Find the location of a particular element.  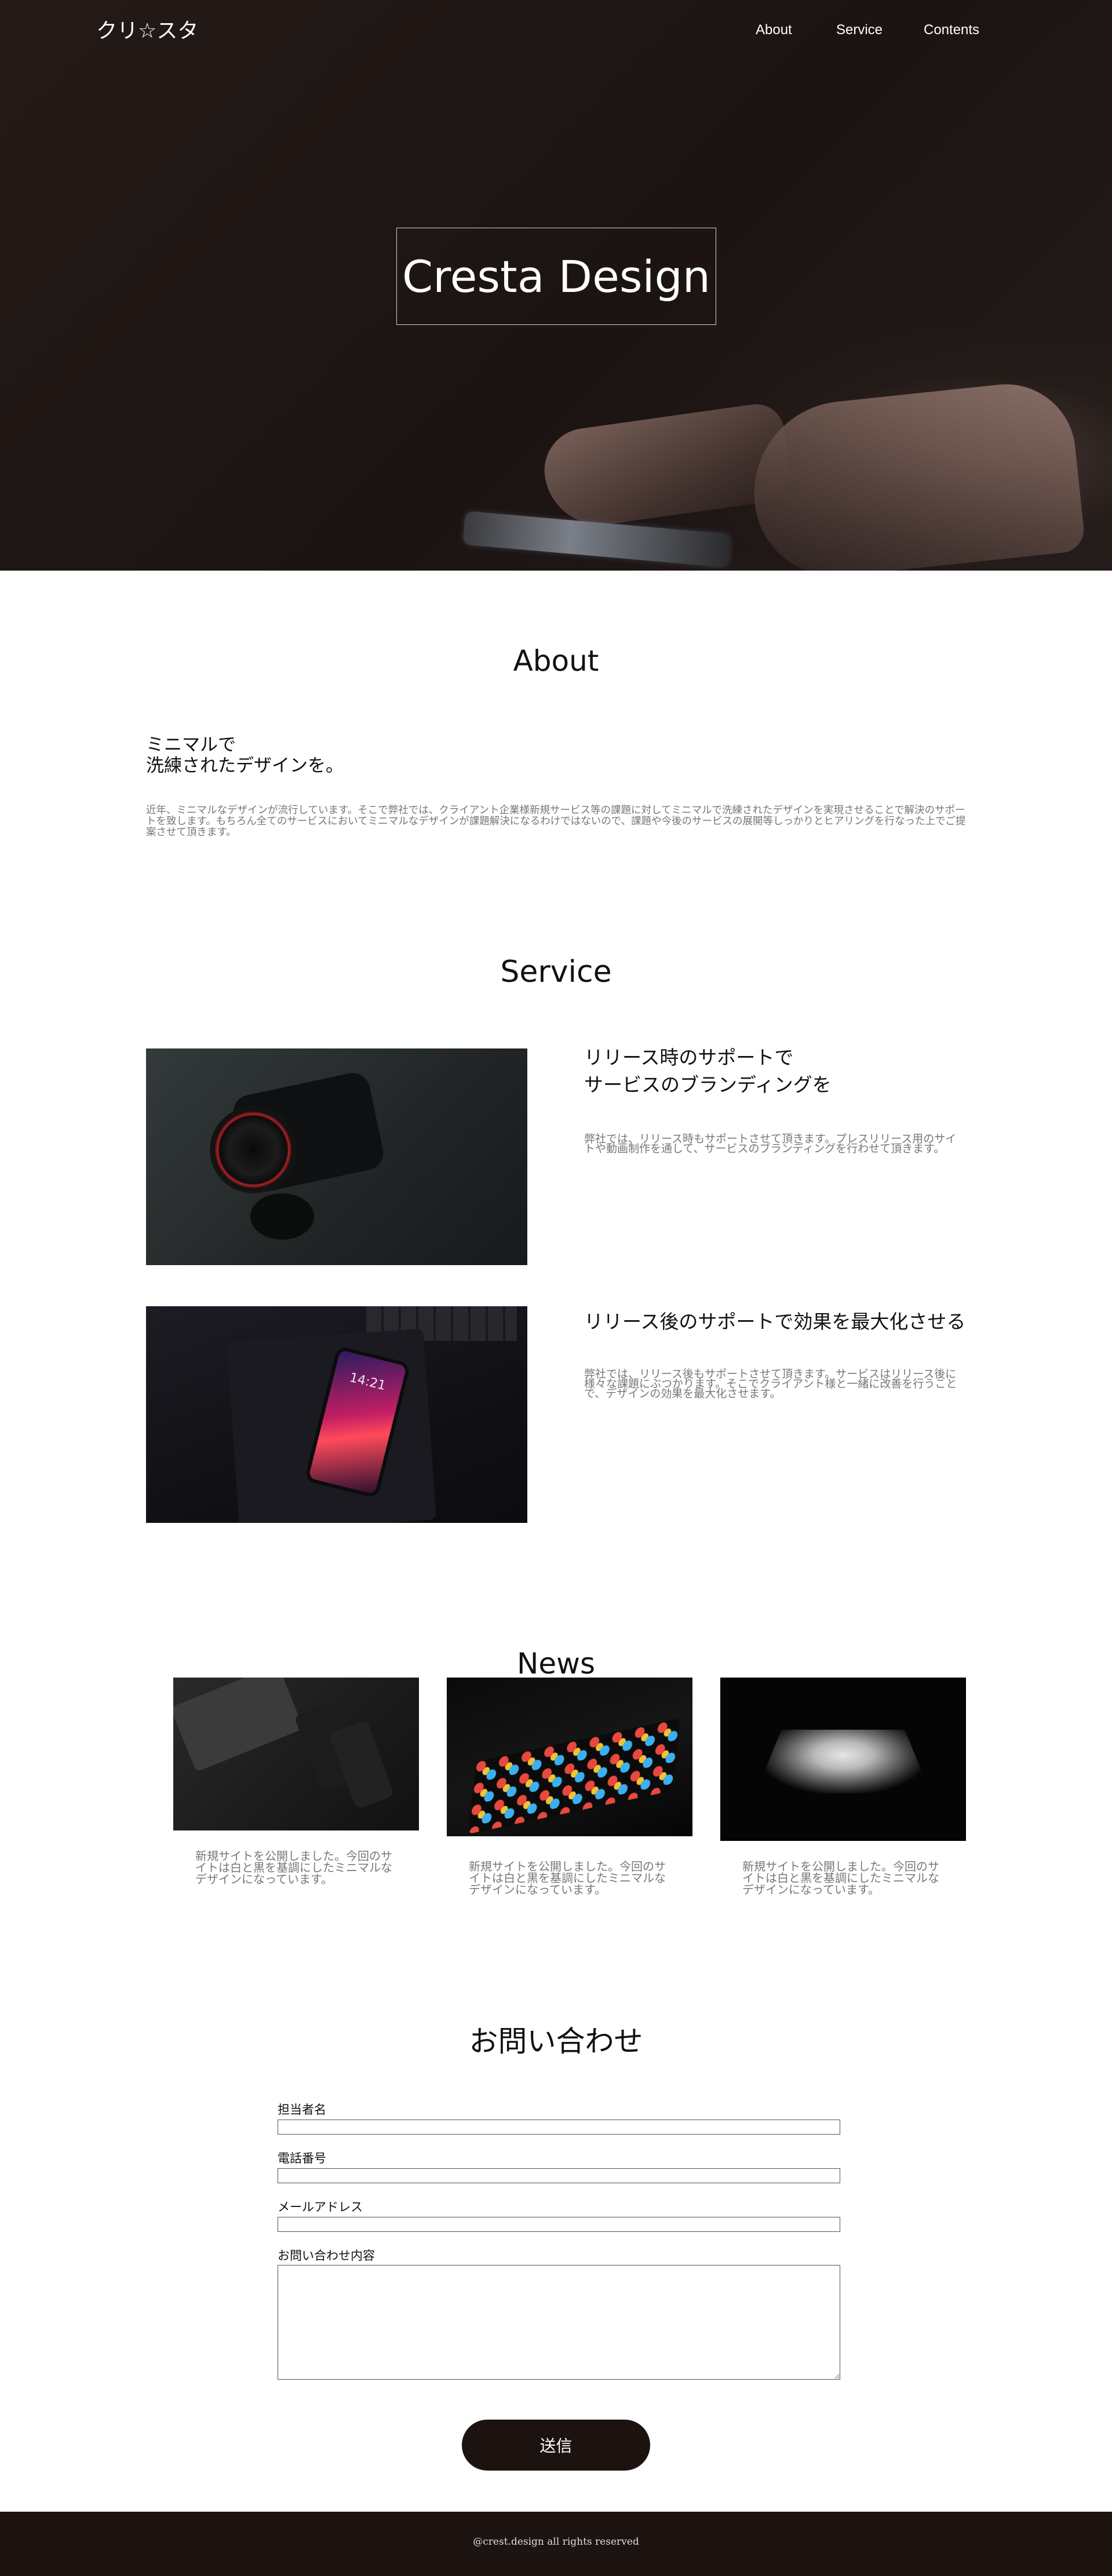

service-heading: リリース後のサポートで効果を最大化させる is located at coordinates (775, 1321).